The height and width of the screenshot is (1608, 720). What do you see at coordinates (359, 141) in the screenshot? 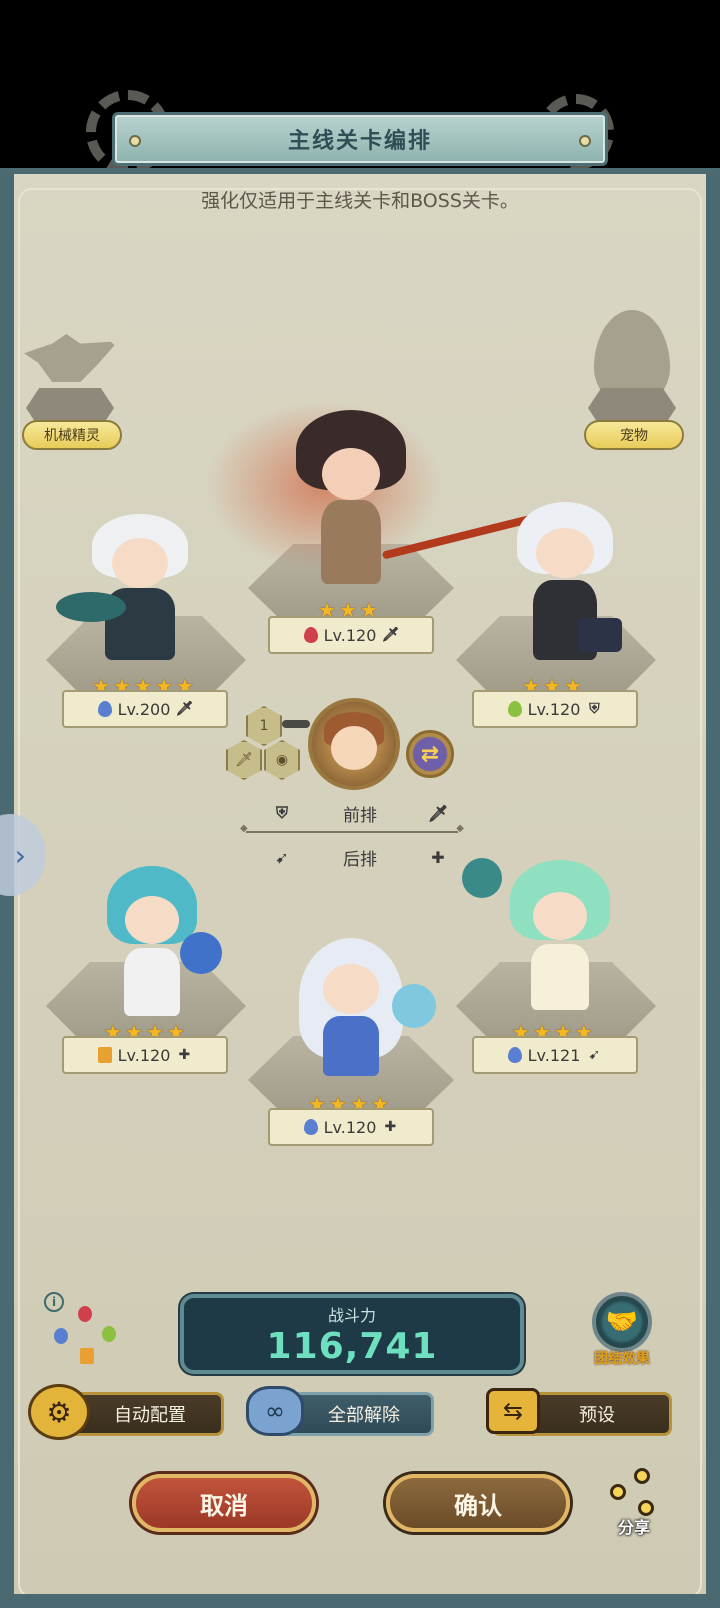
I see `page-title: 主线关卡编排` at bounding box center [359, 141].